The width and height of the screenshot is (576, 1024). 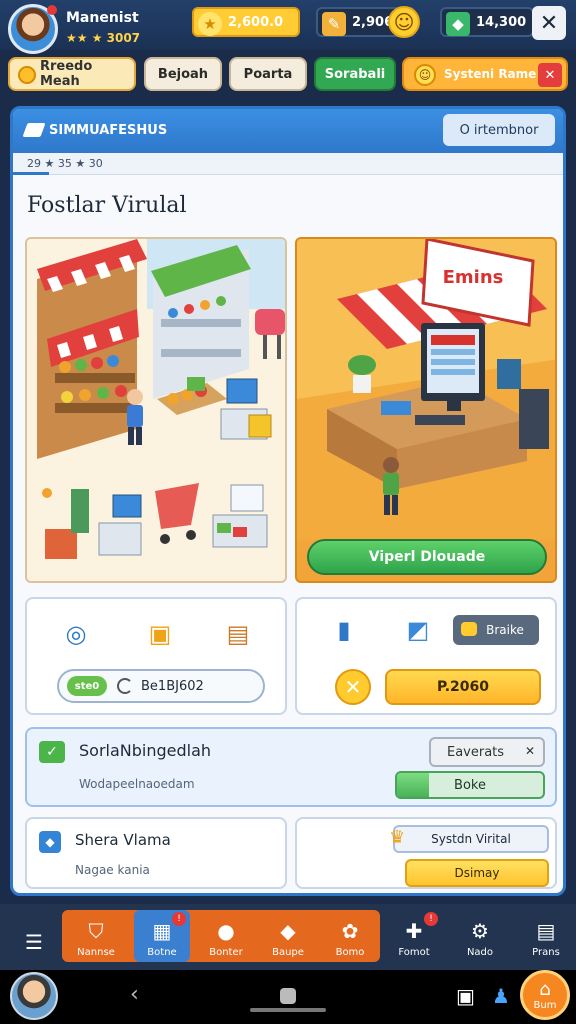 What do you see at coordinates (529, 751) in the screenshot?
I see `chevron-down-icon: ✕` at bounding box center [529, 751].